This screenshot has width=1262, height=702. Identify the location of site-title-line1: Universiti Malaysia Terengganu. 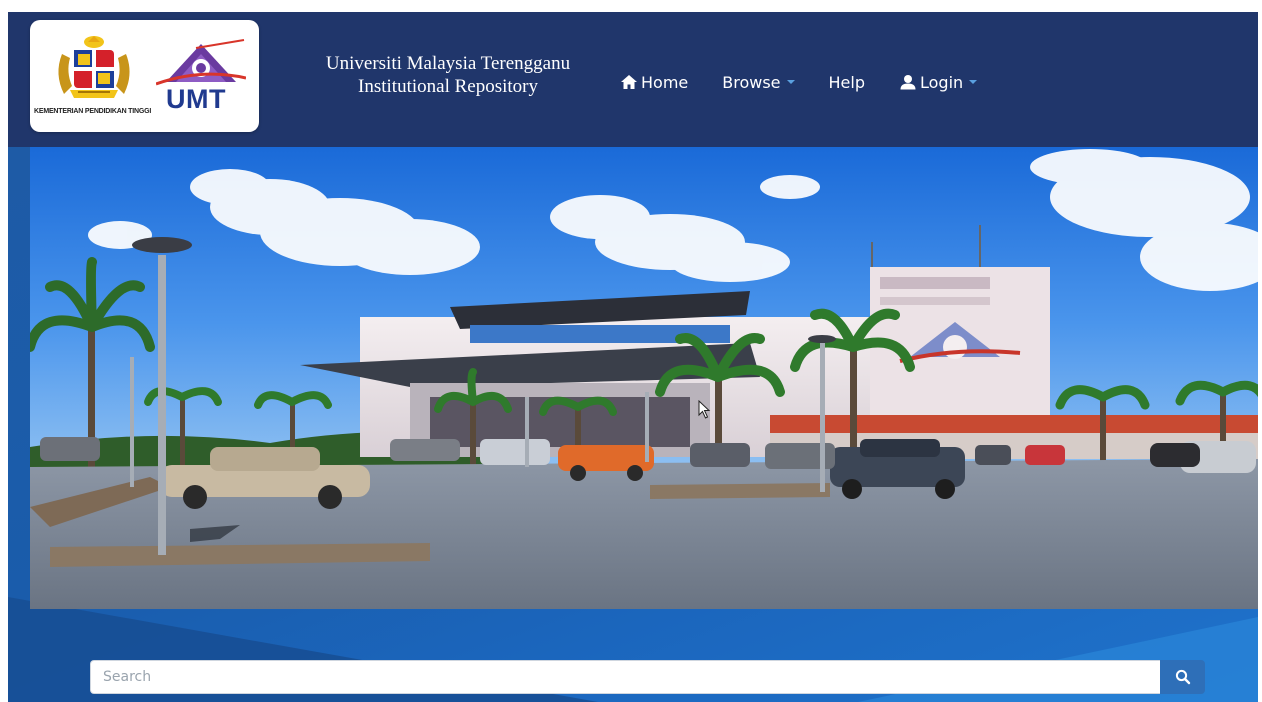
(448, 63).